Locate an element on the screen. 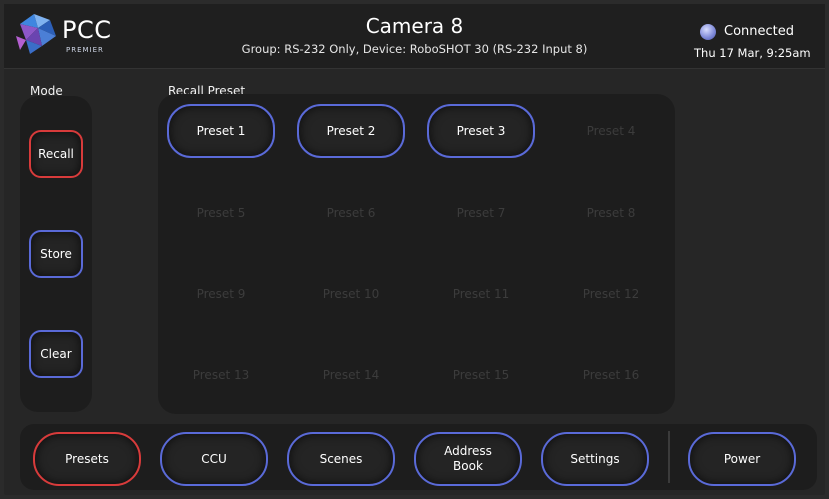  store-mode-button: Store is located at coordinates (56, 254).